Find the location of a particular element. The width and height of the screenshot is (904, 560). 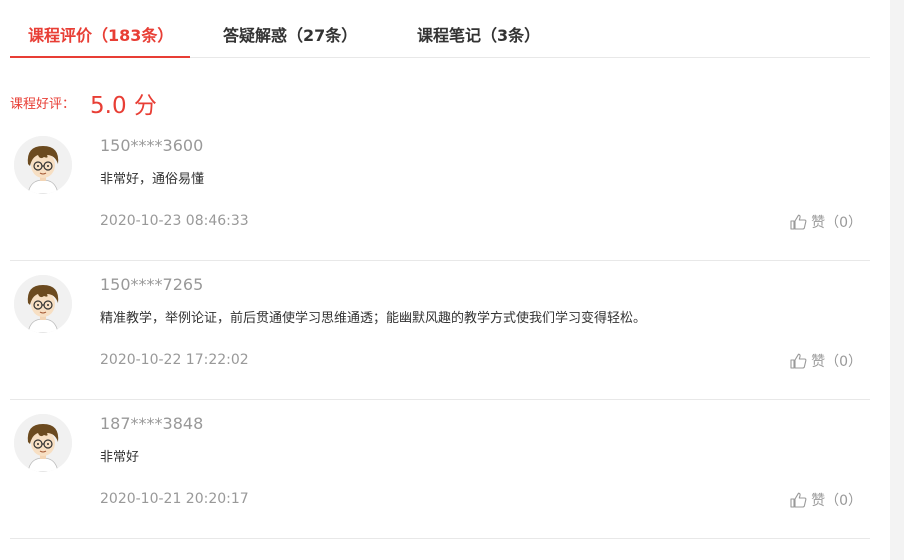

tab-qa: 答疑解惑（27条） is located at coordinates (290, 34).